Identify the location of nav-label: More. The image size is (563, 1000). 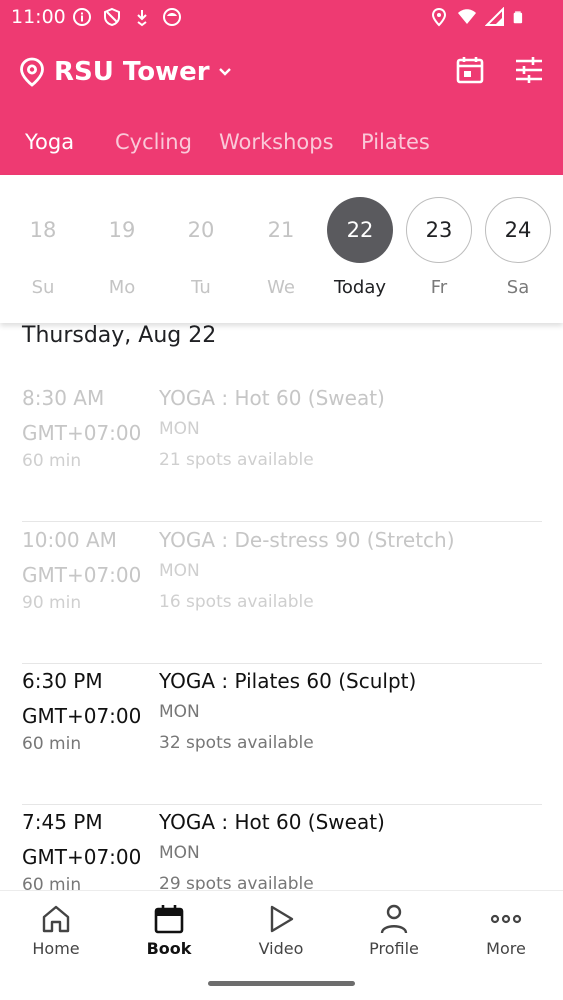
(506, 948).